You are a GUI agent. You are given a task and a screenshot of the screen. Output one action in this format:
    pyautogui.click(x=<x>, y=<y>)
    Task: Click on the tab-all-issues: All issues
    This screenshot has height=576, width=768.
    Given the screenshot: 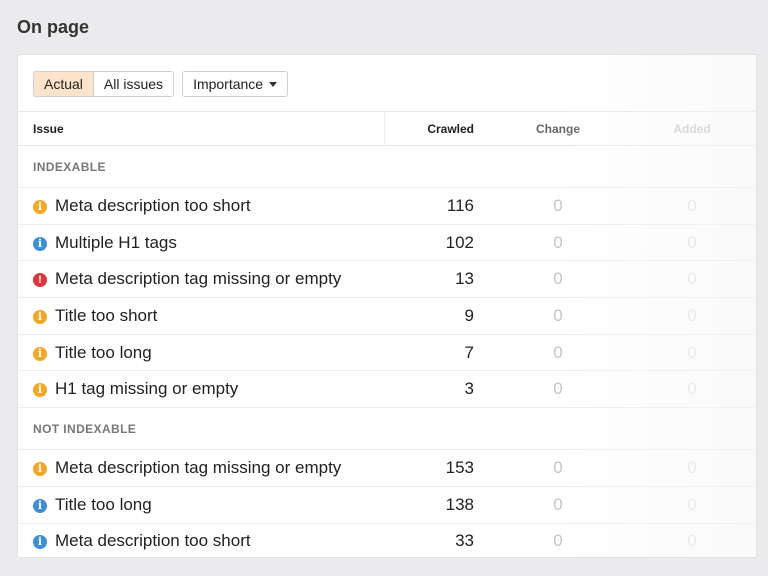 What is the action you would take?
    pyautogui.click(x=133, y=84)
    